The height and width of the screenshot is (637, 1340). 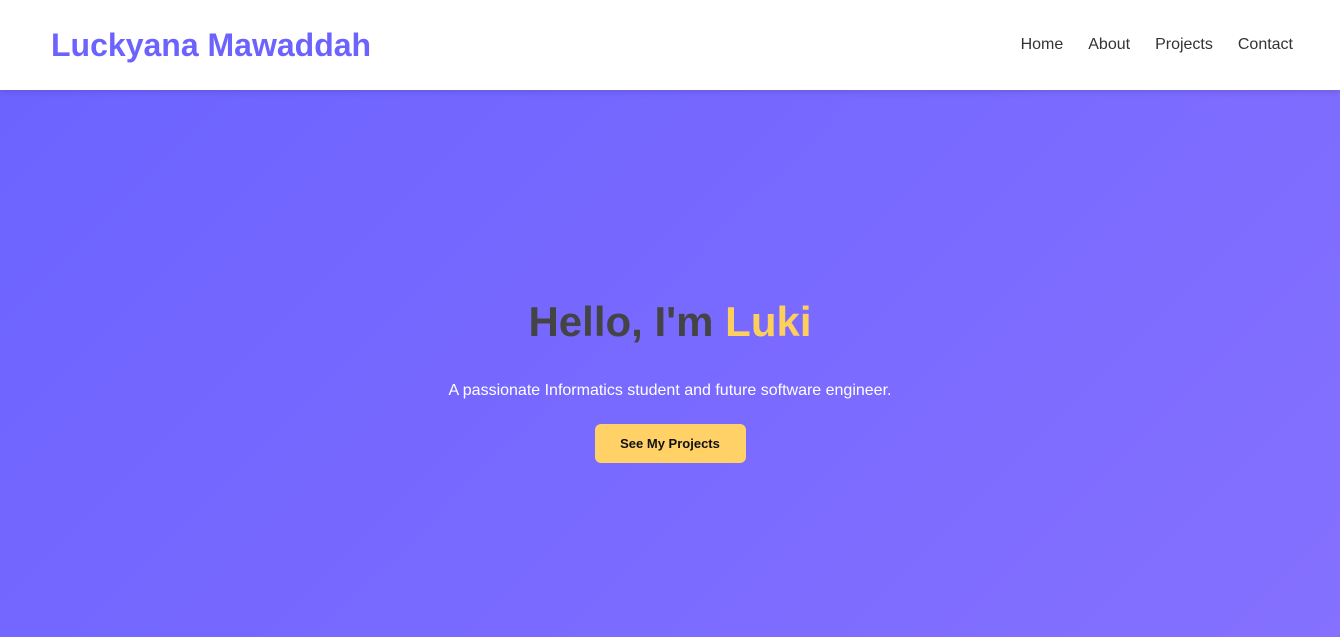 I want to click on nav-item-about: About, so click(x=1109, y=45).